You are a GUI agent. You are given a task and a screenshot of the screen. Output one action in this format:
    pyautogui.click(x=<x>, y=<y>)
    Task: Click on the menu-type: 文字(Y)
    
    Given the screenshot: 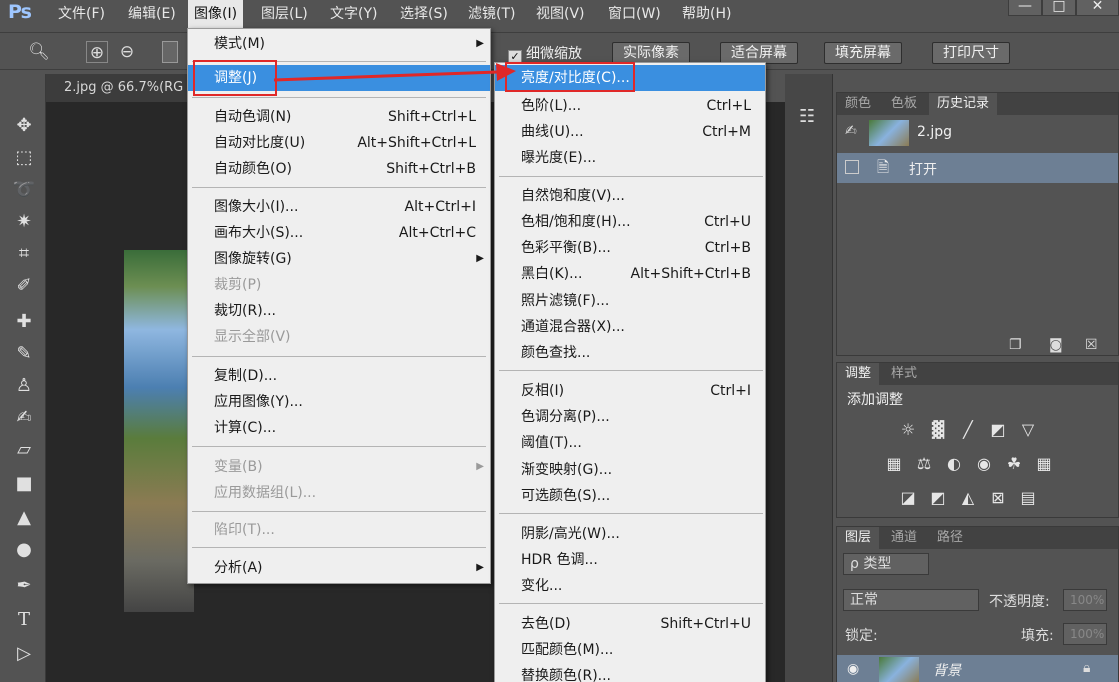 What is the action you would take?
    pyautogui.click(x=353, y=14)
    